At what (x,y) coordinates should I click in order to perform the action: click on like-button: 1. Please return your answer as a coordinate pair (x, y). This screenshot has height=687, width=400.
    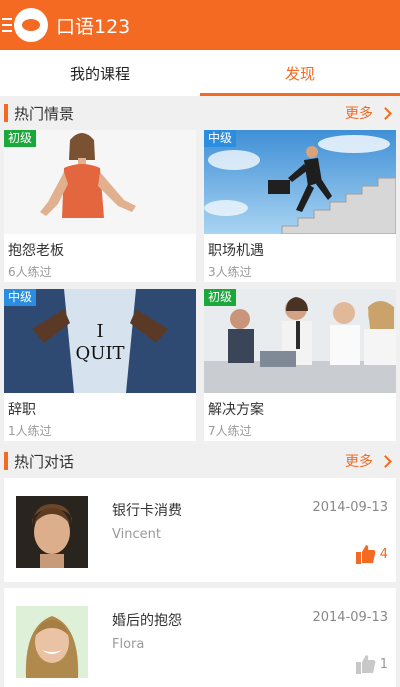
    Looking at the image, I should click on (371, 664).